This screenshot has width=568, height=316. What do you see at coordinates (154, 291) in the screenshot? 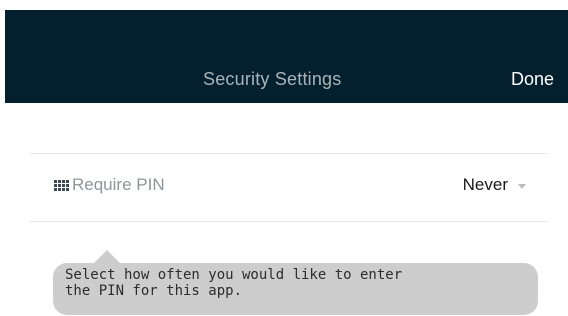
I see `tooltip-text-line-2: the PIN for this app.` at bounding box center [154, 291].